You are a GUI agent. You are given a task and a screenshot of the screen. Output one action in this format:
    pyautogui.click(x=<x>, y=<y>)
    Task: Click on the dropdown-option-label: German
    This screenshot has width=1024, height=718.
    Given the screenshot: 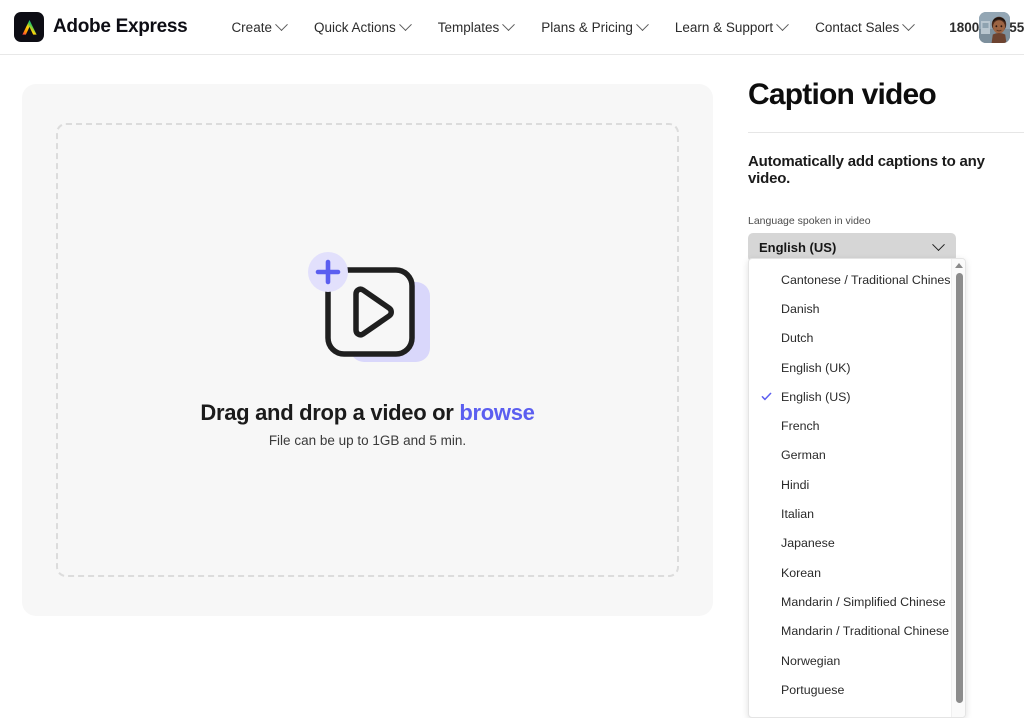 What is the action you would take?
    pyautogui.click(x=803, y=455)
    